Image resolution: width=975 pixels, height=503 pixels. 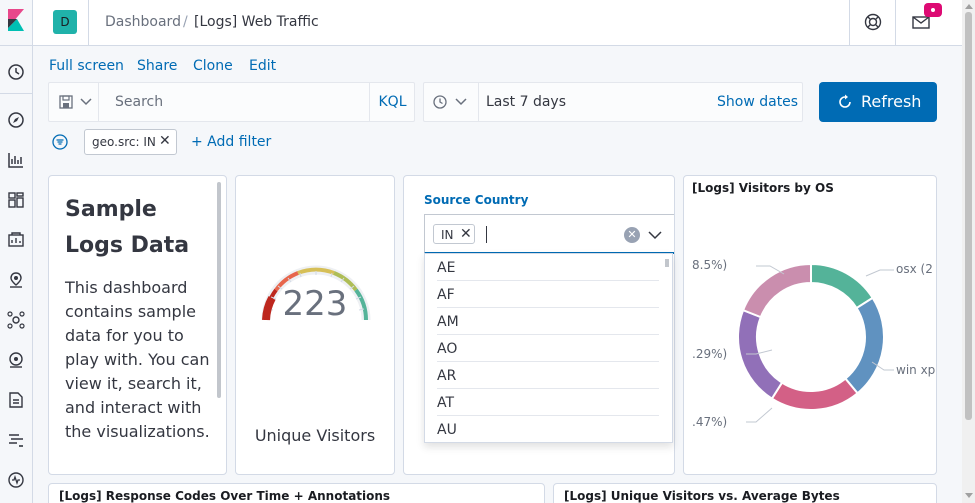 What do you see at coordinates (548, 402) in the screenshot?
I see `list-item: AT` at bounding box center [548, 402].